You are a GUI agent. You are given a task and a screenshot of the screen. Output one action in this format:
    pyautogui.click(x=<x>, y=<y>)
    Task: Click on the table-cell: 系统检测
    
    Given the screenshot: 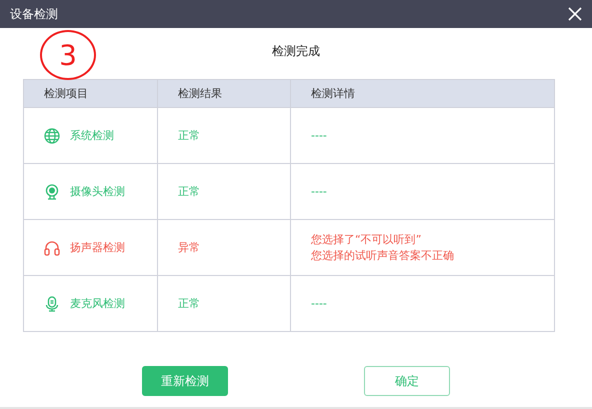 What is the action you would take?
    pyautogui.click(x=92, y=135)
    